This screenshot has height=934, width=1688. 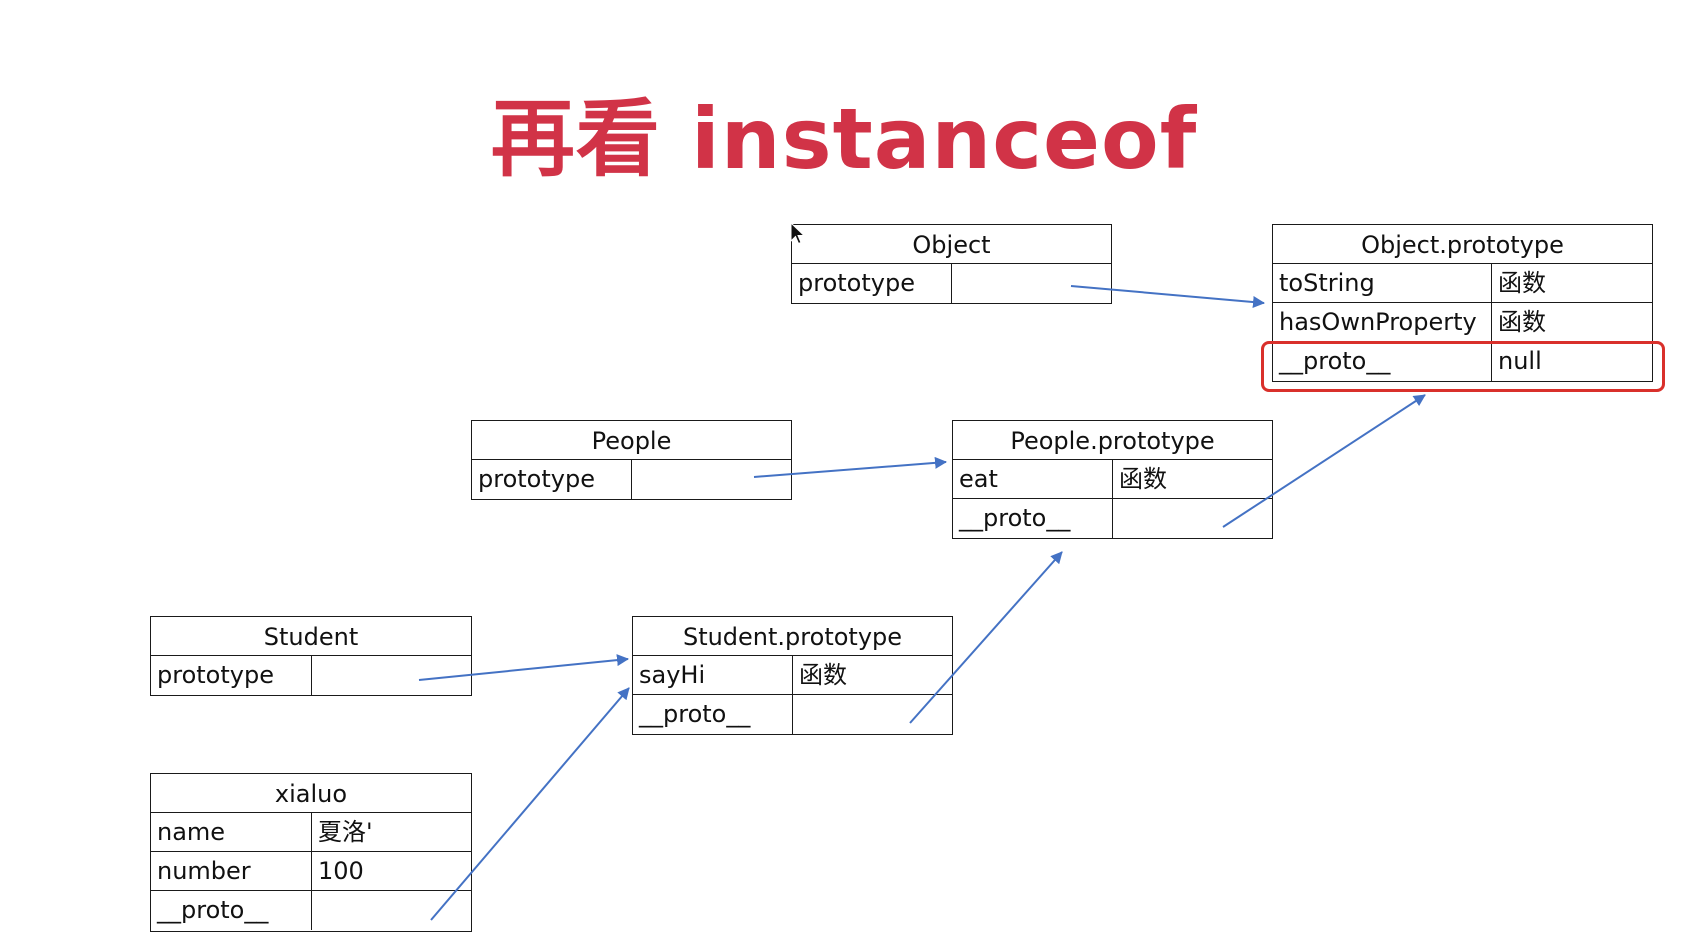 I want to click on arrow-student-to-student-prototype, so click(x=523, y=667).